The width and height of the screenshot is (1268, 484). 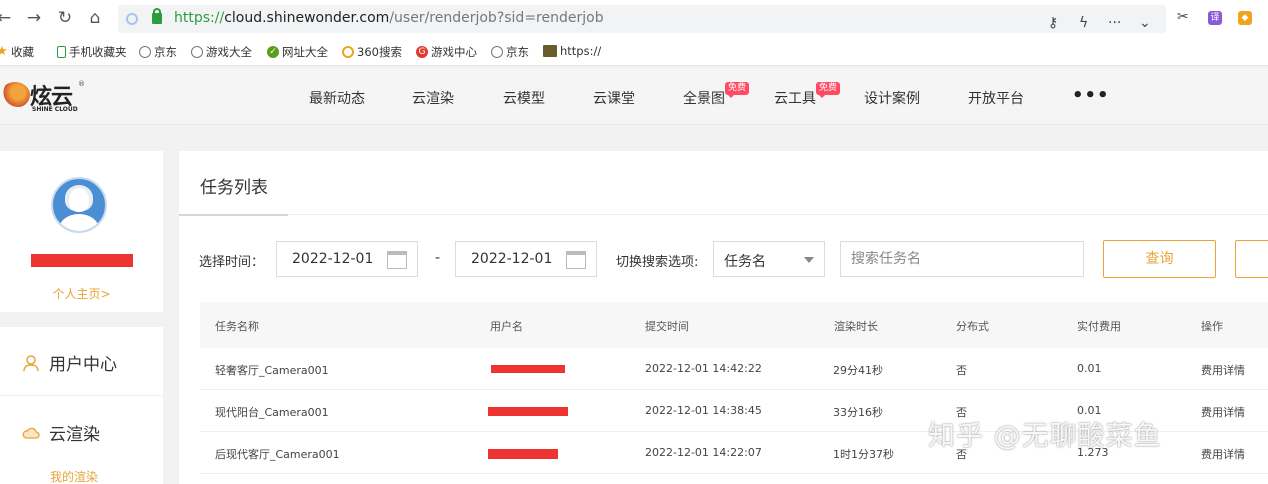 I want to click on sidebar-subitem-my-render: 我的渲染, so click(x=74, y=476).